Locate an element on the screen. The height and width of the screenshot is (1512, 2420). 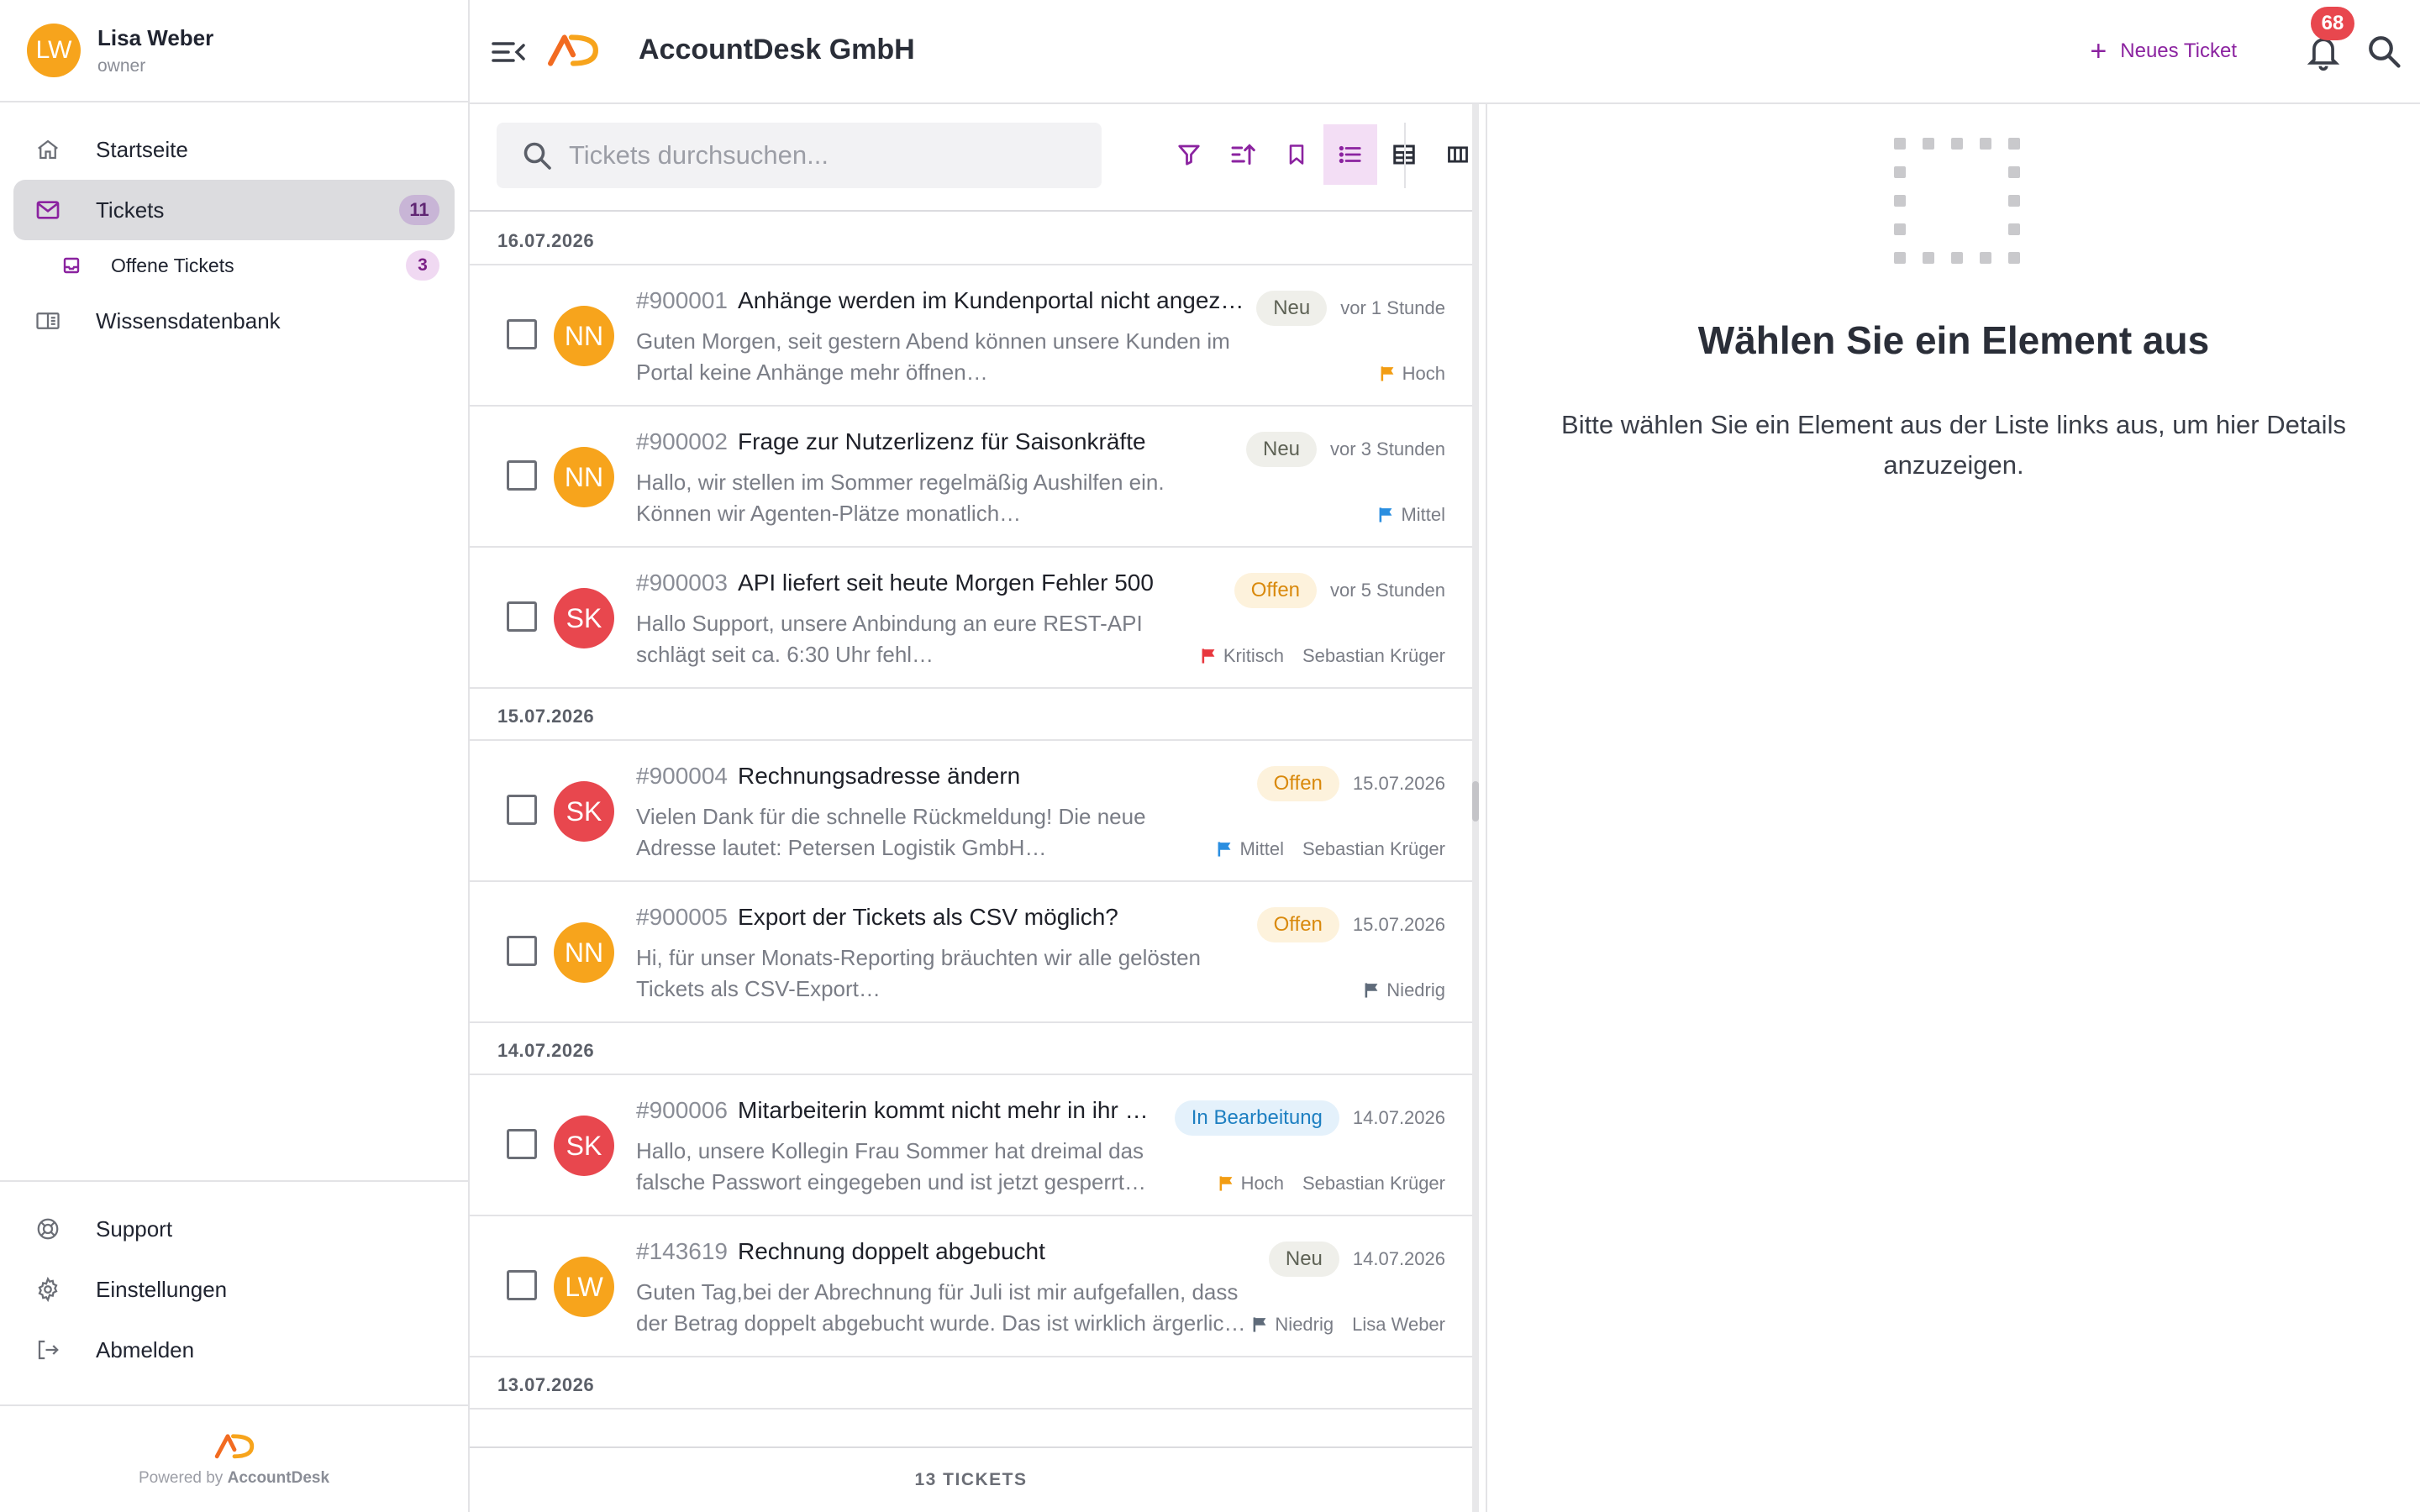
ticket-subject: API liefert seit heute Morgen Fehler 500 is located at coordinates (946, 583).